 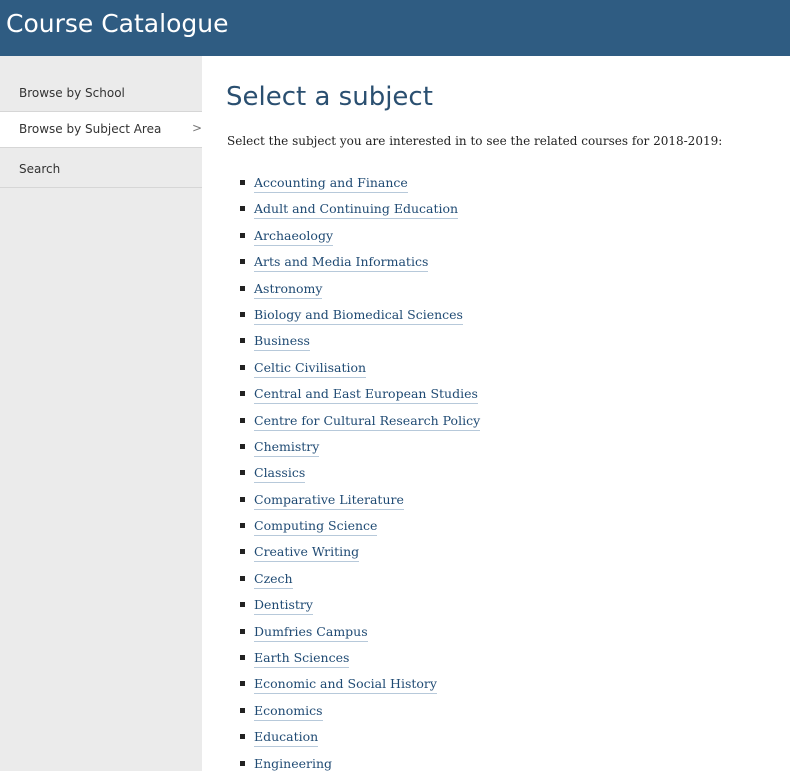 I want to click on sidebar-item-label: Browse by School, so click(x=72, y=93).